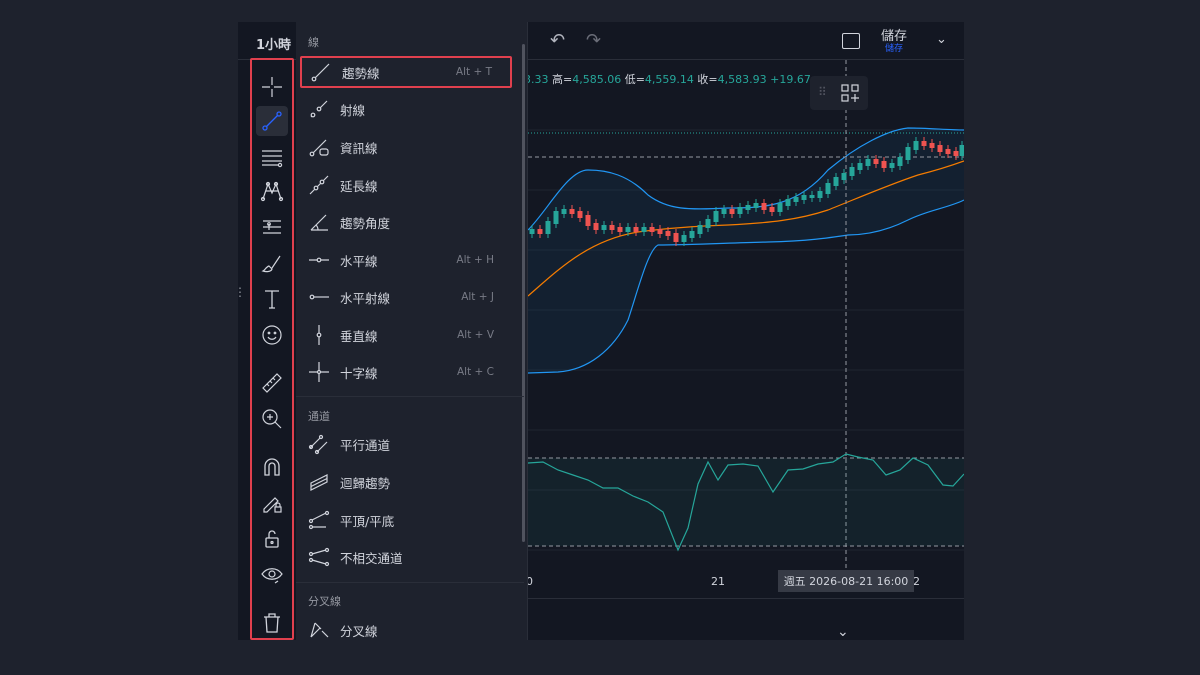 This screenshot has height=675, width=1200. What do you see at coordinates (272, 191) in the screenshot?
I see `pattern-icon` at bounding box center [272, 191].